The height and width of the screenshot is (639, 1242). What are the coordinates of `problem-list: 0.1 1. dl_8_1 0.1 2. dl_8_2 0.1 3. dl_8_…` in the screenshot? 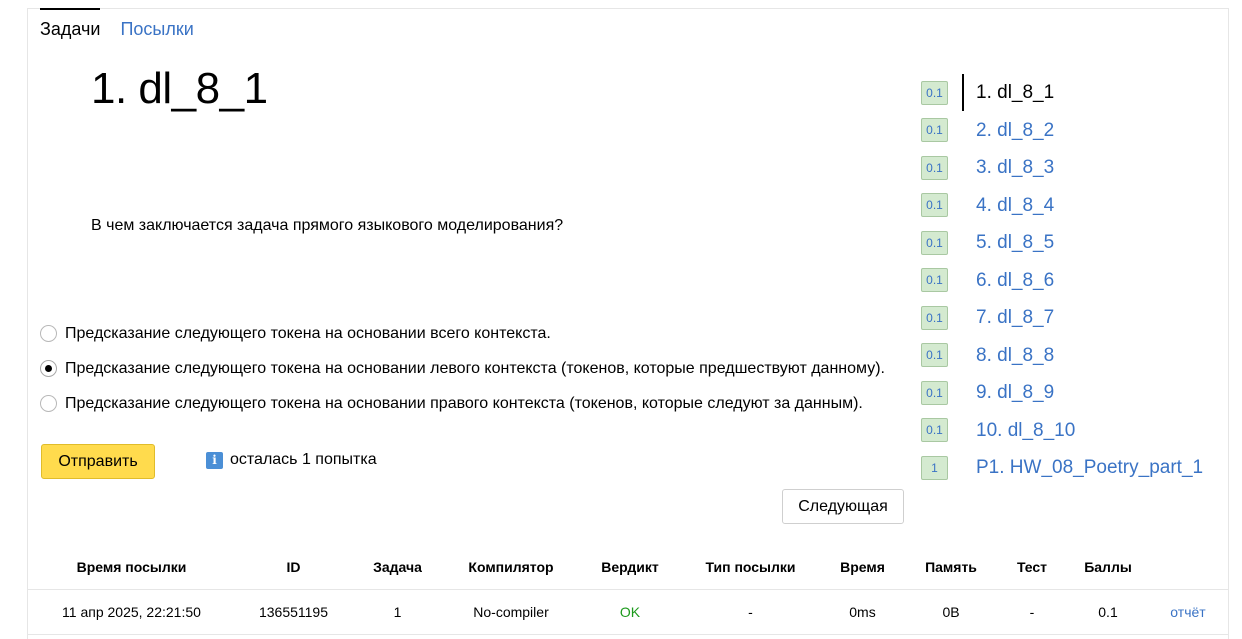 It's located at (1062, 280).